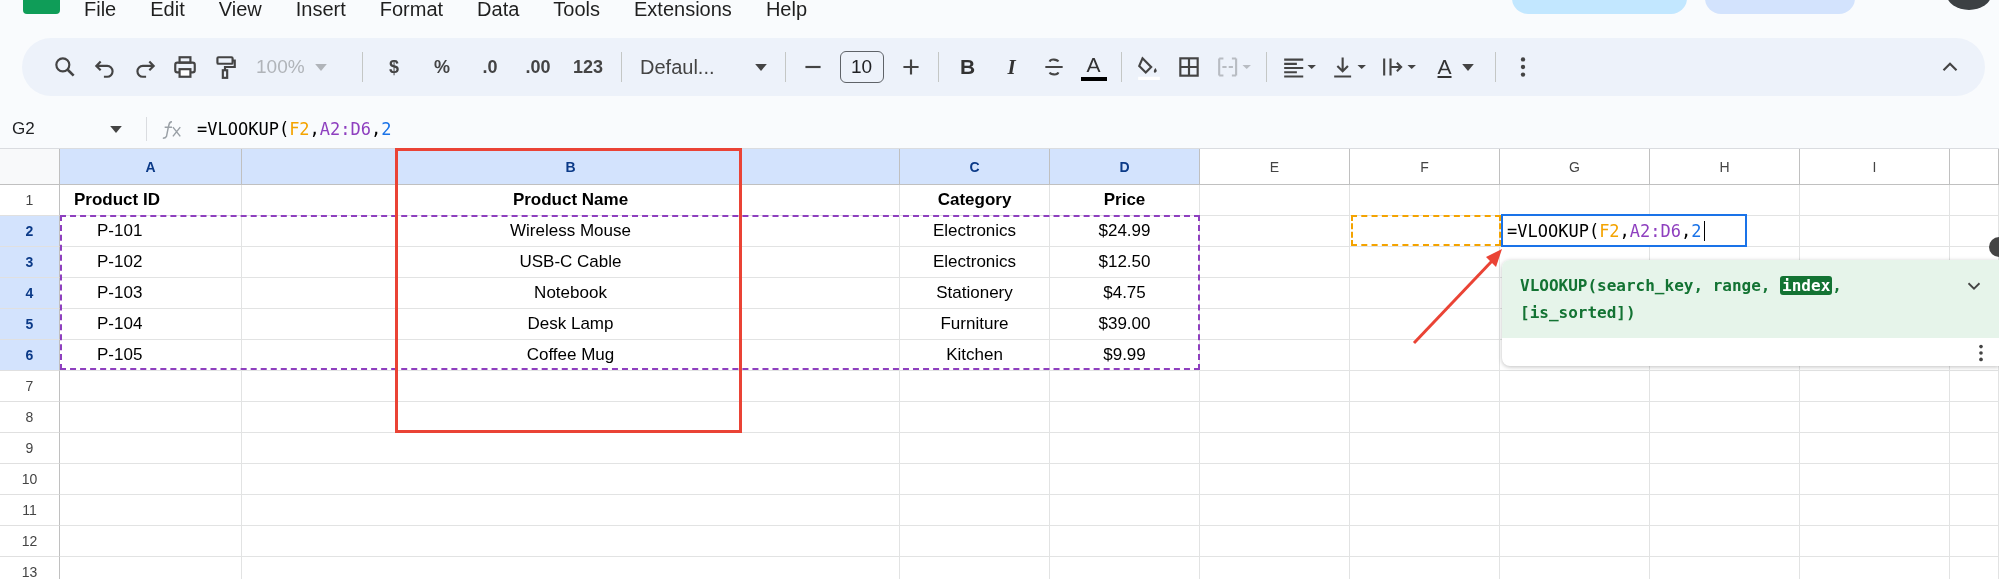 This screenshot has height=579, width=1999. Describe the element at coordinates (1275, 167) in the screenshot. I see `column-header: E` at that location.